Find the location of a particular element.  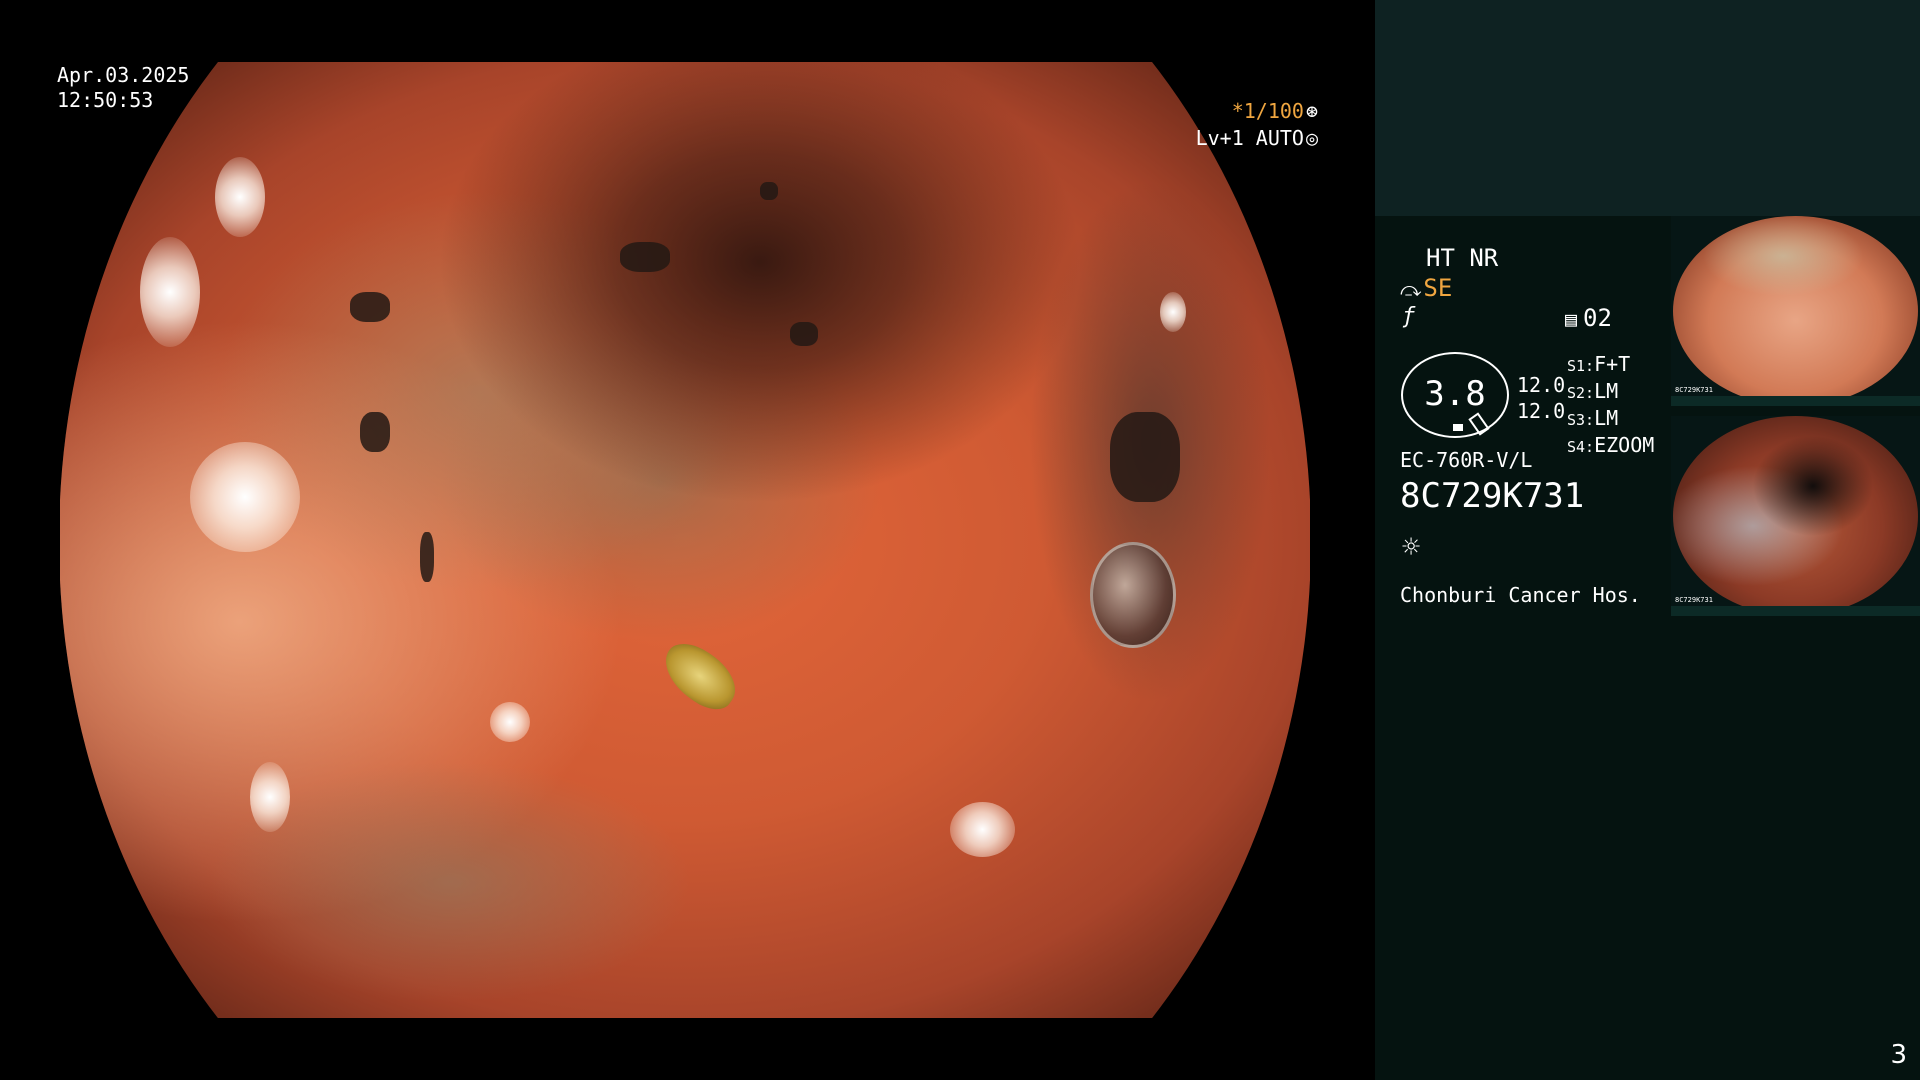

polyp-nodule is located at coordinates (1133, 595).